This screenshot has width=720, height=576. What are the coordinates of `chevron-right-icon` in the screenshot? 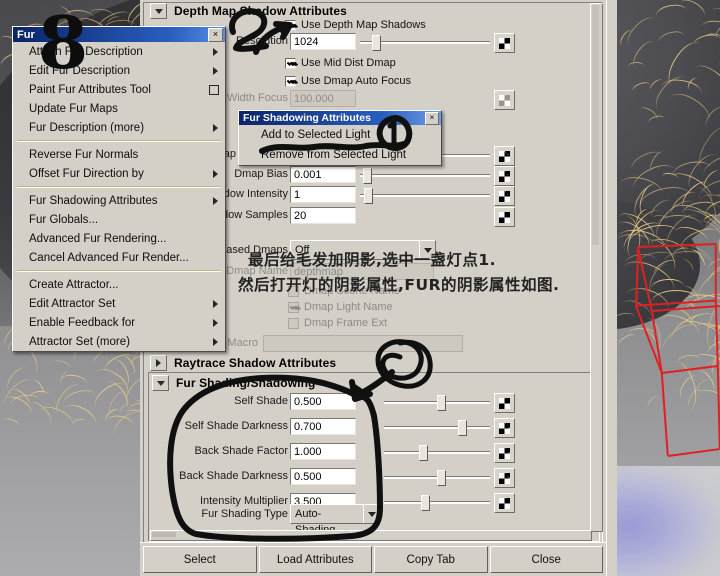 It's located at (158, 363).